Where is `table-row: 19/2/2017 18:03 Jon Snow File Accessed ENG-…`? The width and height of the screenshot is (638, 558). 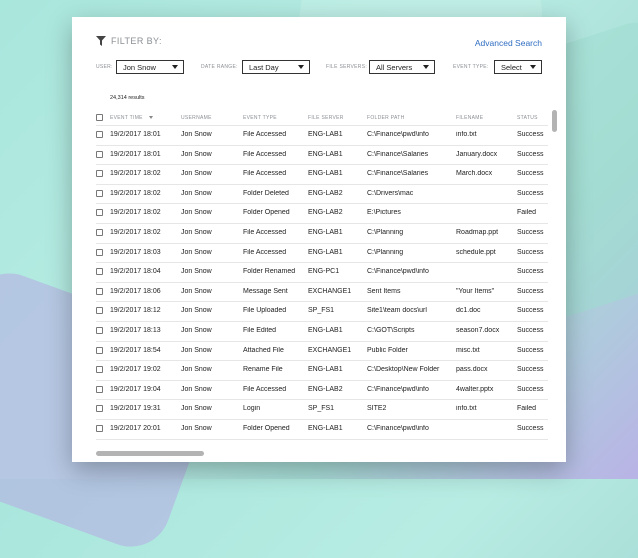
table-row: 19/2/2017 18:03 Jon Snow File Accessed ENG-… is located at coordinates (322, 254).